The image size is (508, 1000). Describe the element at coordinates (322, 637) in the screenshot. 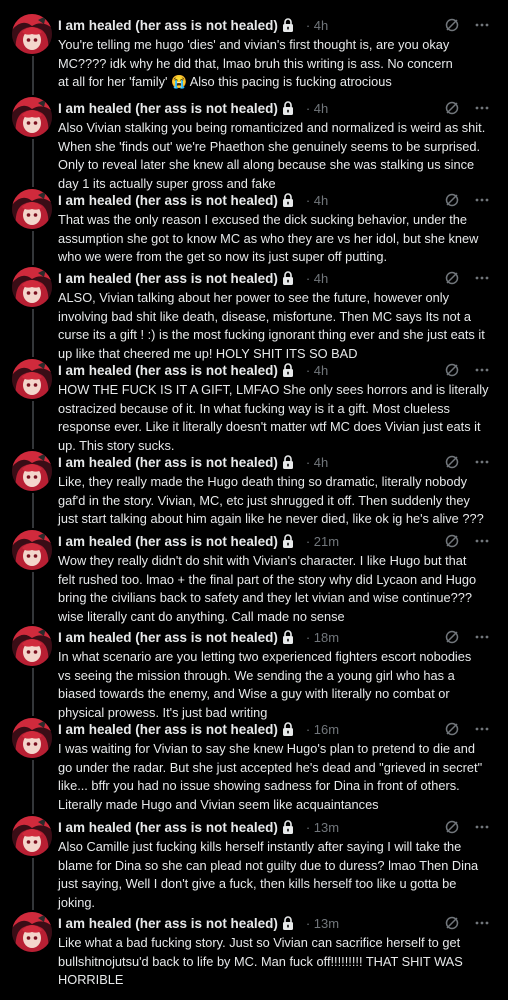

I see `post-timestamp: · 18m` at that location.